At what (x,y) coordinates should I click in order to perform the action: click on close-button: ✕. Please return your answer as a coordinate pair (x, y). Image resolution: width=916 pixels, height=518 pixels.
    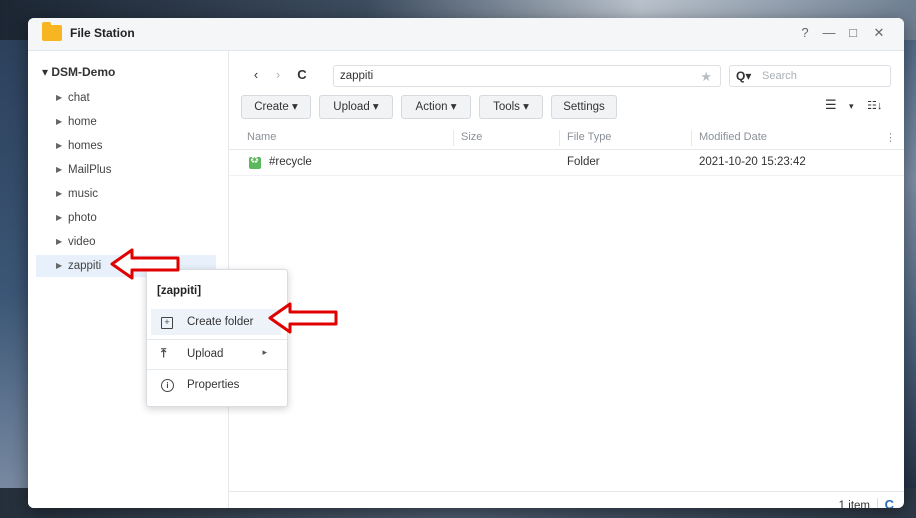
    Looking at the image, I should click on (879, 33).